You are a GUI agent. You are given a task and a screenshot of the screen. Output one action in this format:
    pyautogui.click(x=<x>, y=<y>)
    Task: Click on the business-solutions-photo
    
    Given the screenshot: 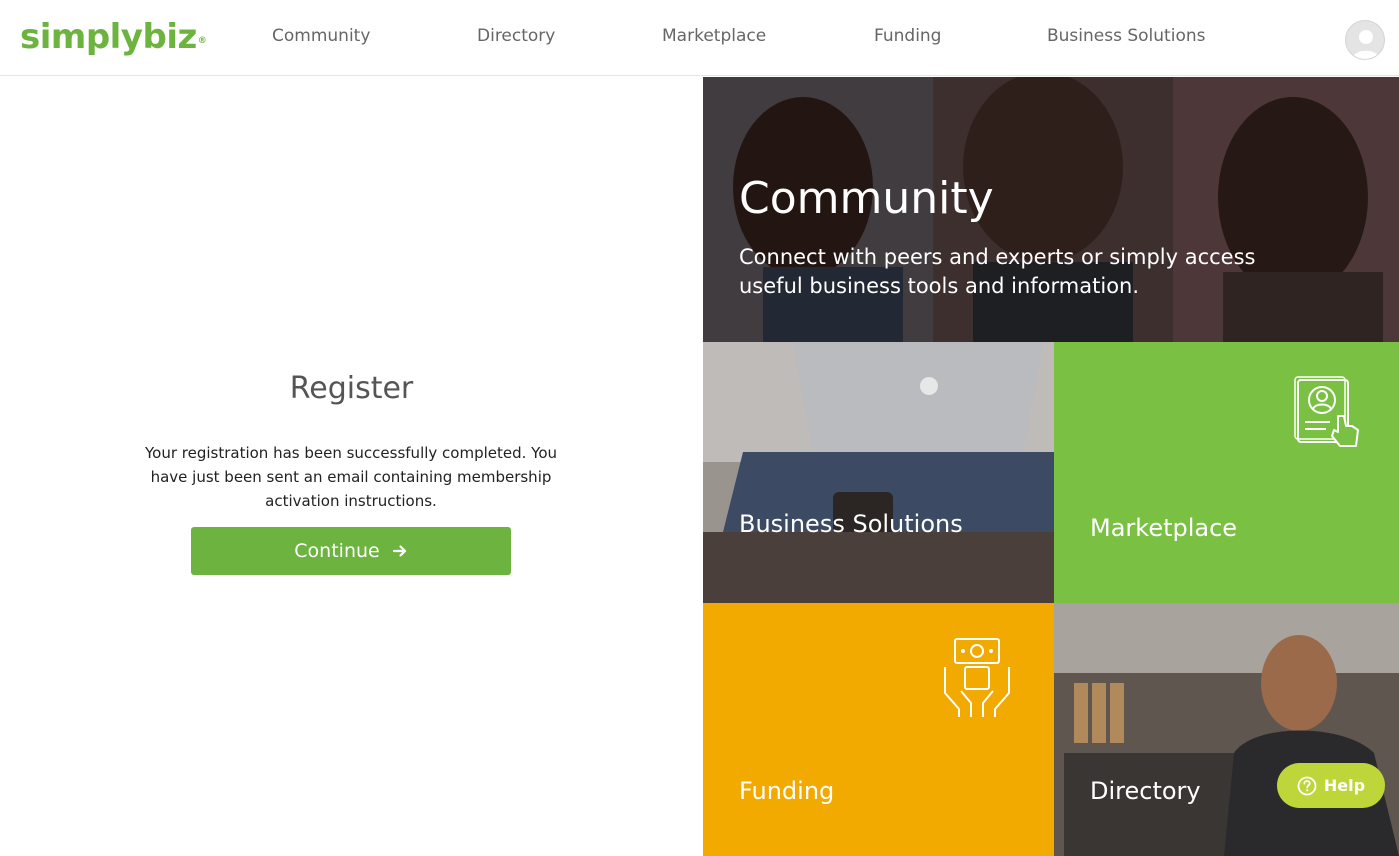 What is the action you would take?
    pyautogui.click(x=878, y=472)
    